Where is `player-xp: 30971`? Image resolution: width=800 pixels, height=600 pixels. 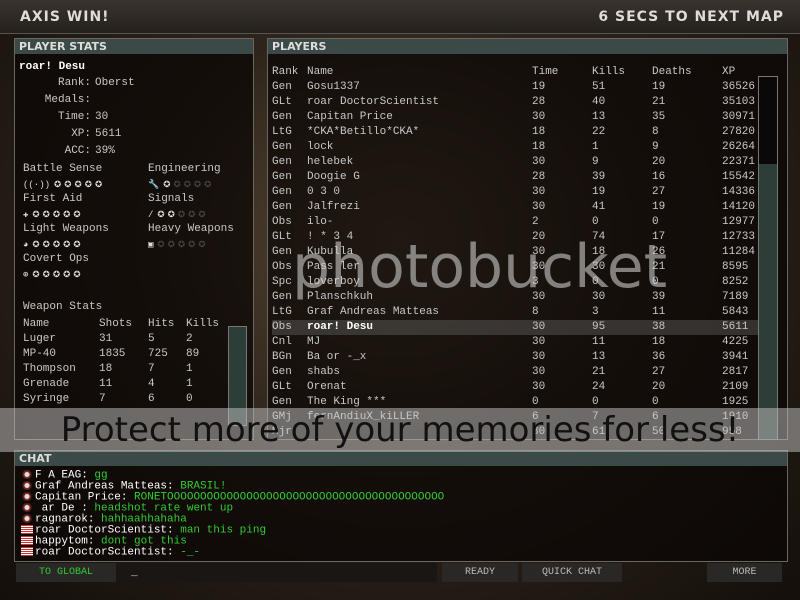 player-xp: 30971 is located at coordinates (739, 117).